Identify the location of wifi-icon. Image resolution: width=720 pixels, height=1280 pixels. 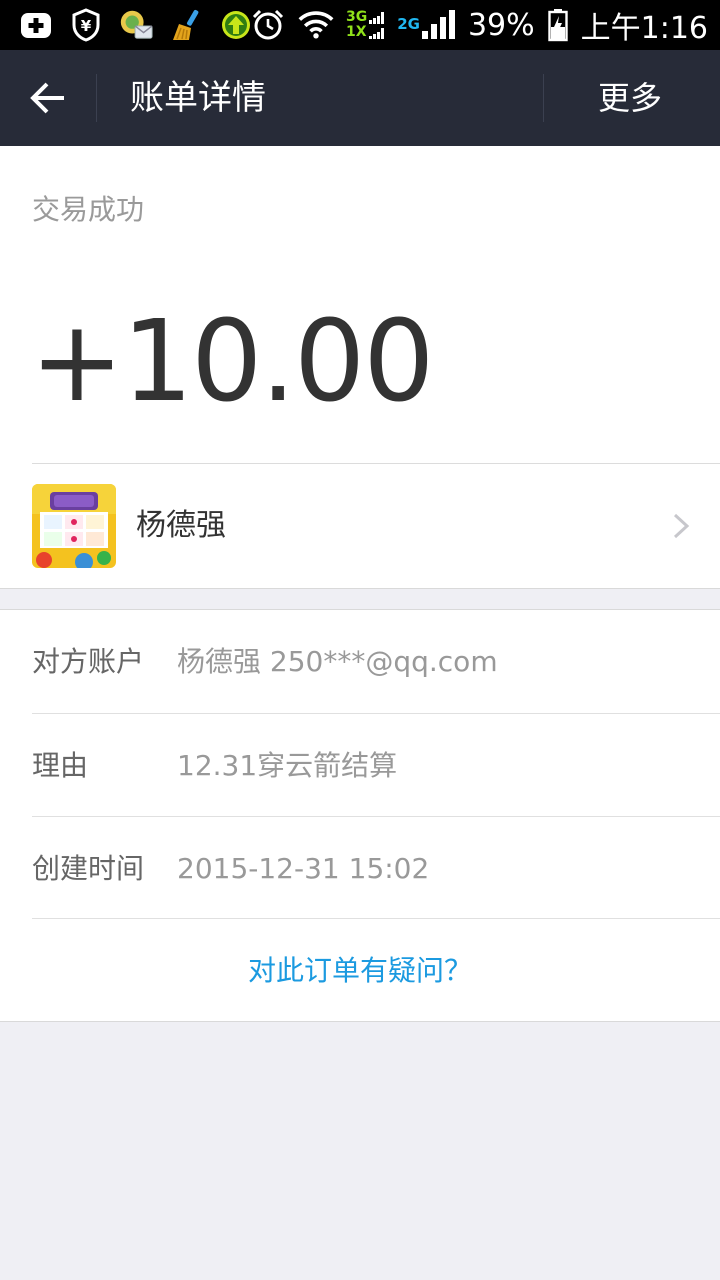
(316, 25).